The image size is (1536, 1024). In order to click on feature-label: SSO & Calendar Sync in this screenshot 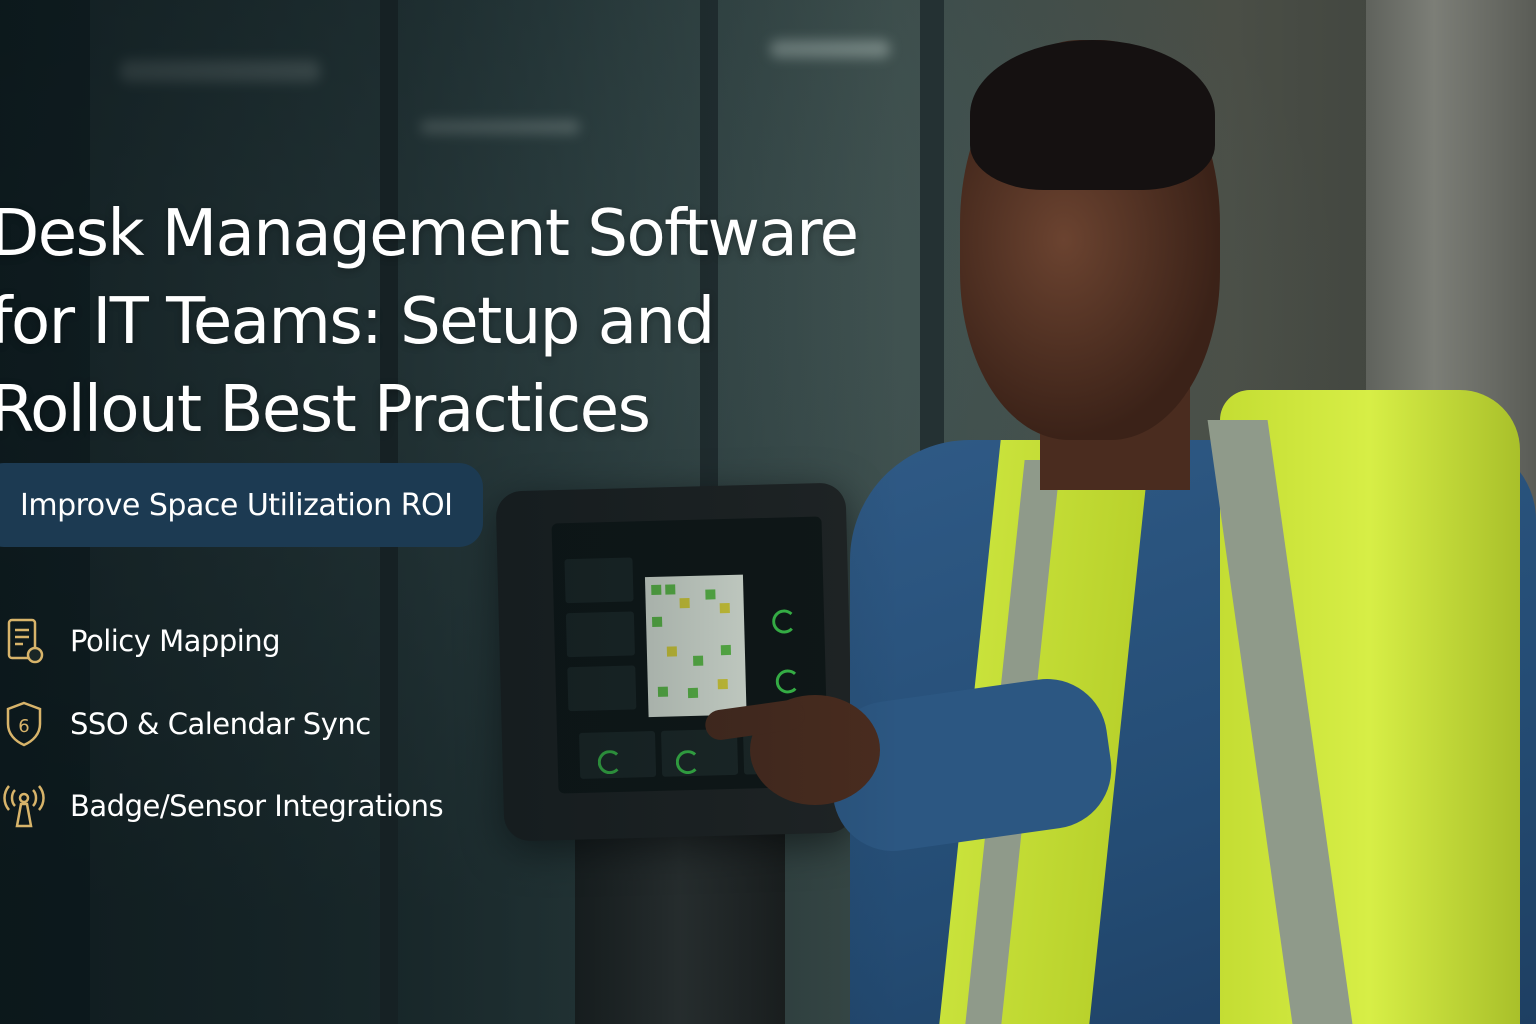, I will do `click(220, 724)`.